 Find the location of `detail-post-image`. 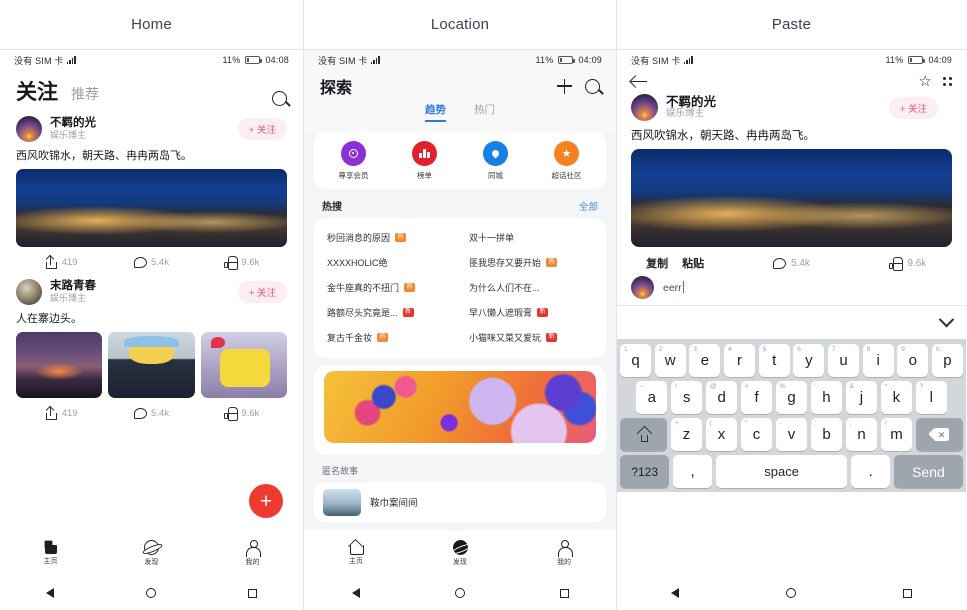

detail-post-image is located at coordinates (791, 198).